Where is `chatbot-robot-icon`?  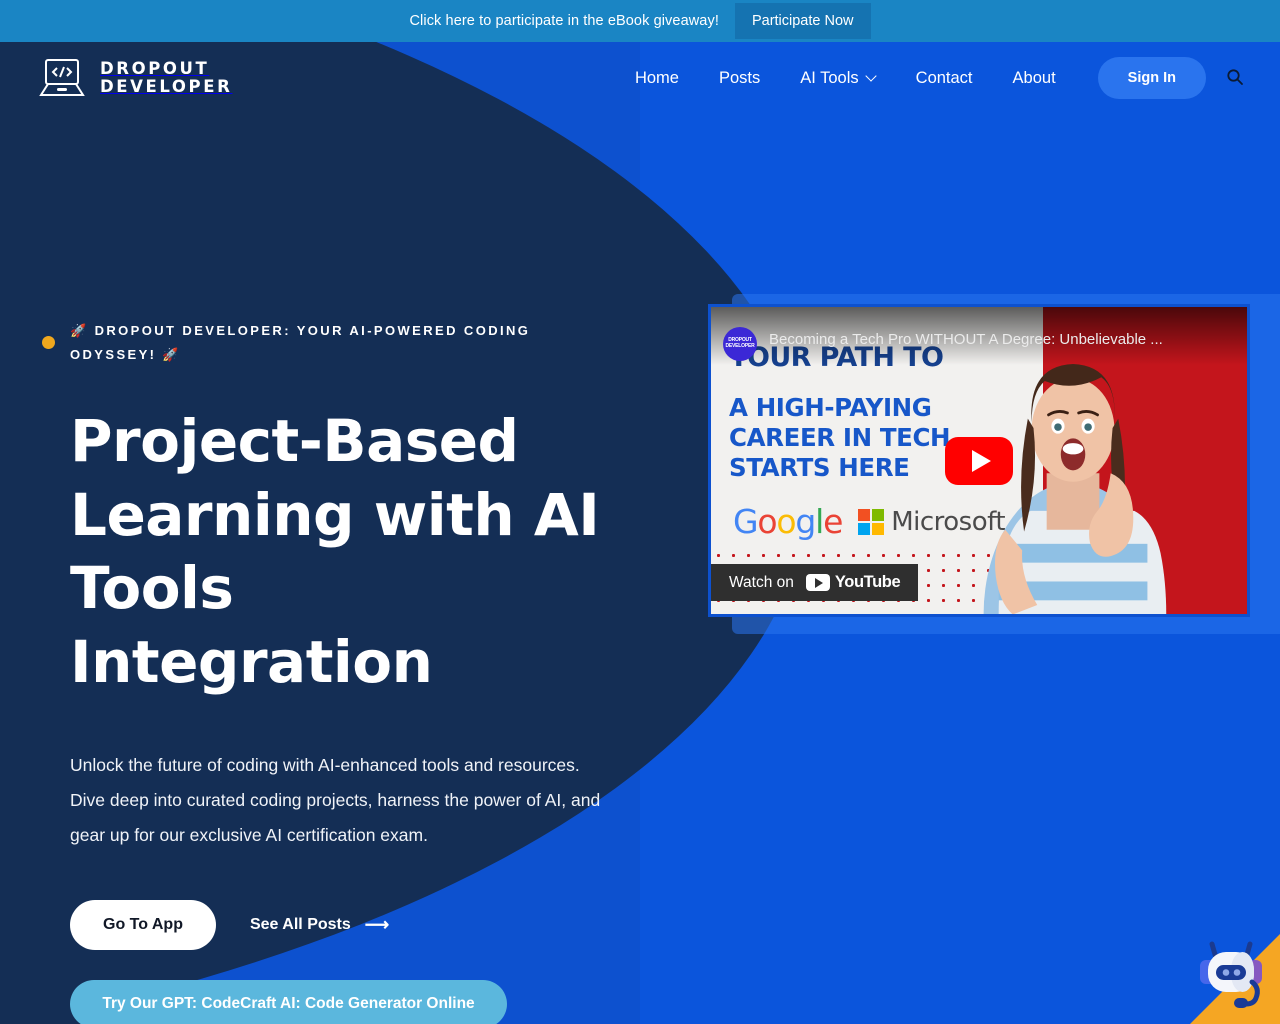
chatbot-robot-icon is located at coordinates (1231, 974).